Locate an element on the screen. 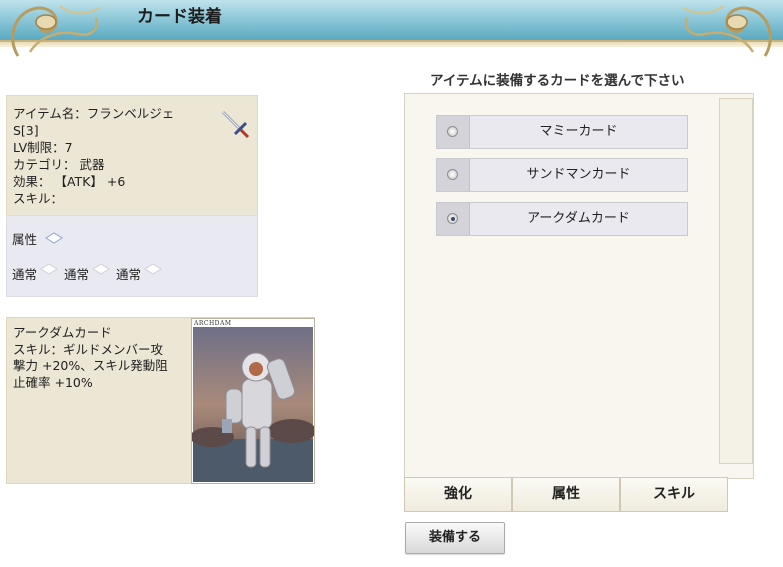 Image resolution: width=783 pixels, height=567 pixels. attribute-row: 属性 is located at coordinates (38, 238).